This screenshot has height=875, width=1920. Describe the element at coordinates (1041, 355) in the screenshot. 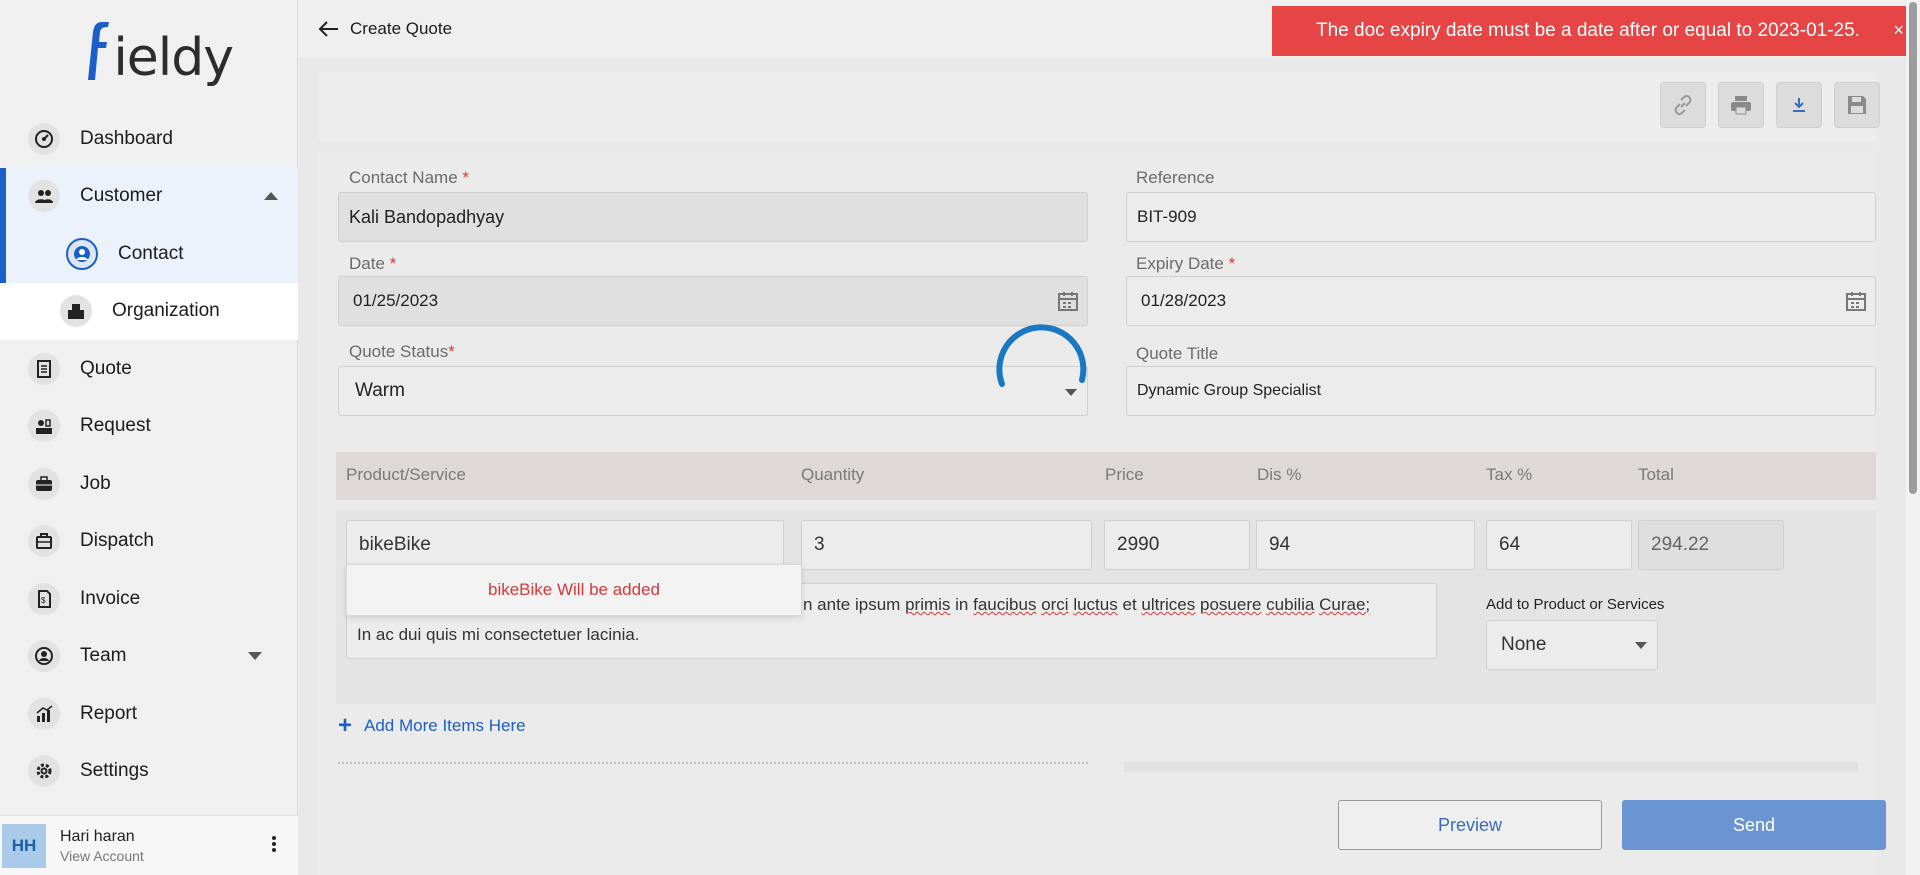

I see `loading-spinner` at that location.